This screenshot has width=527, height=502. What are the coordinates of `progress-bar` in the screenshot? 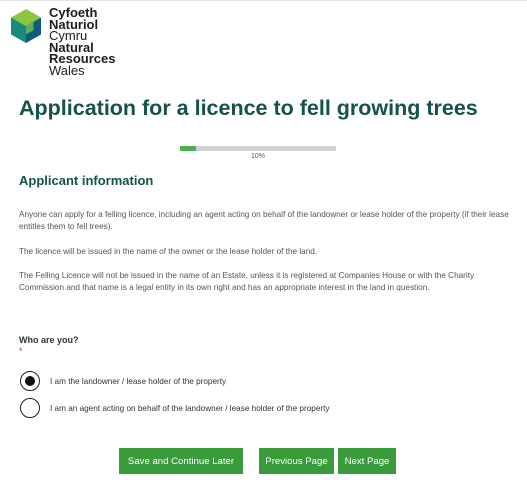 It's located at (258, 148).